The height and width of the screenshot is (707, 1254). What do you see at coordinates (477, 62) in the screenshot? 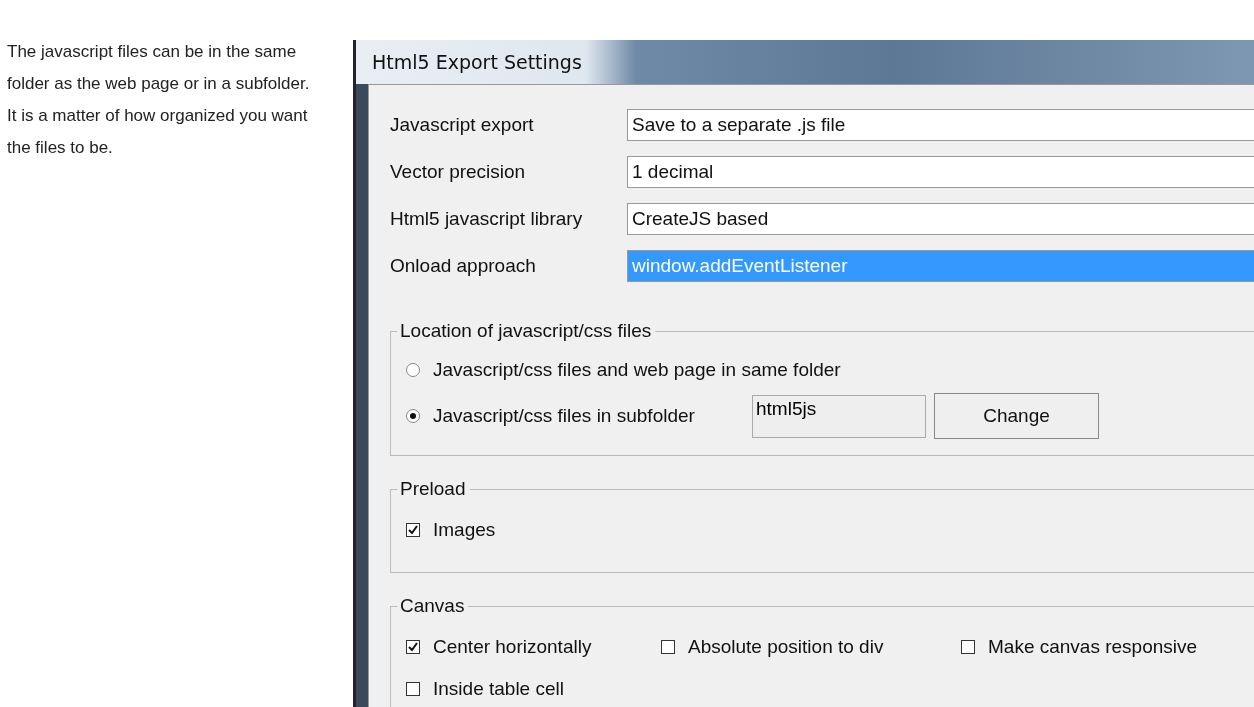
I see `window-title: Html5 Export Settings` at bounding box center [477, 62].